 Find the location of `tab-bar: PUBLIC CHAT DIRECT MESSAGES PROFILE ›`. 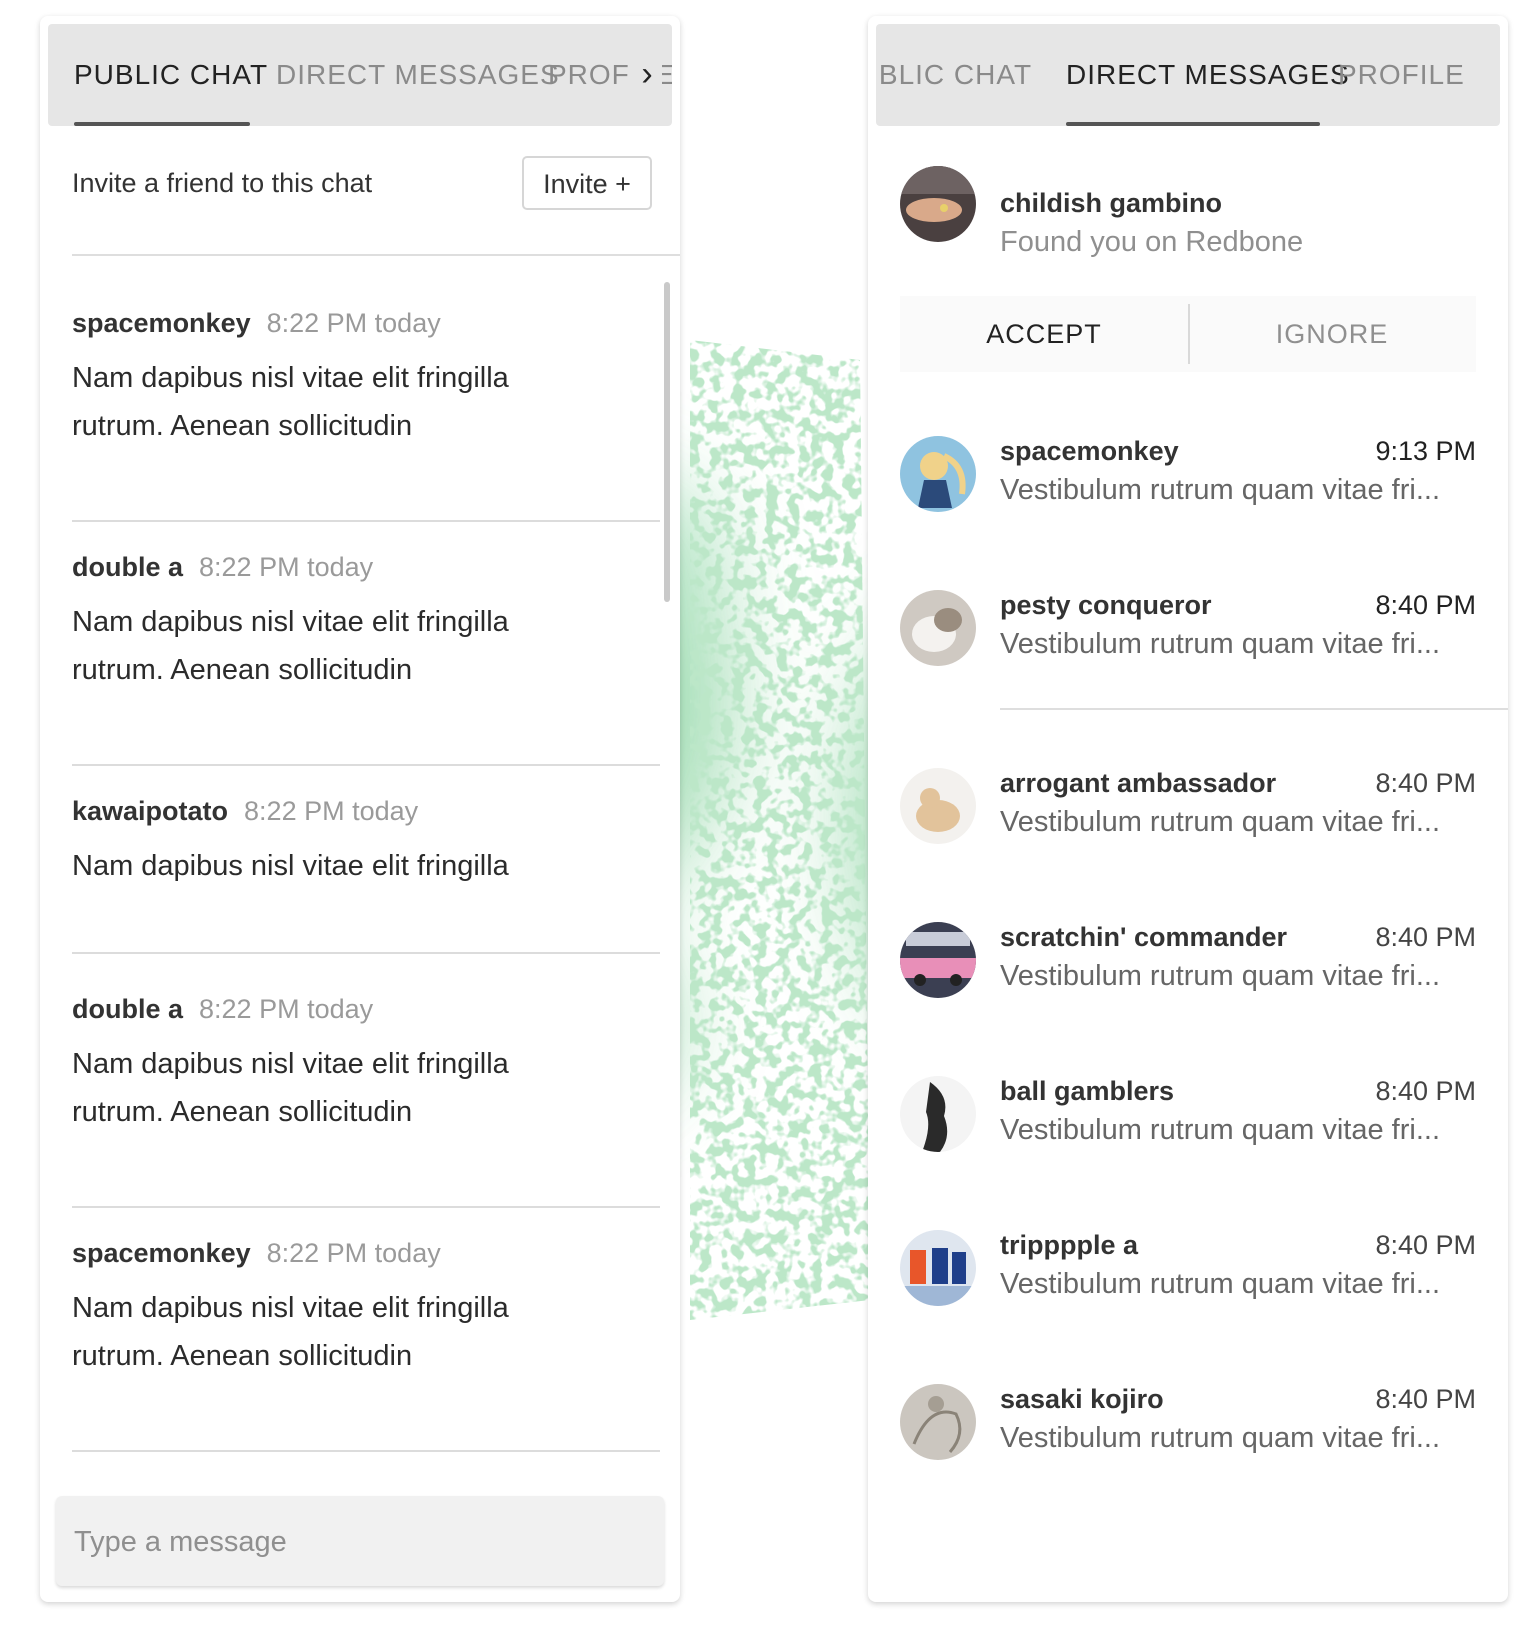

tab-bar: PUBLIC CHAT DIRECT MESSAGES PROFILE › is located at coordinates (360, 75).